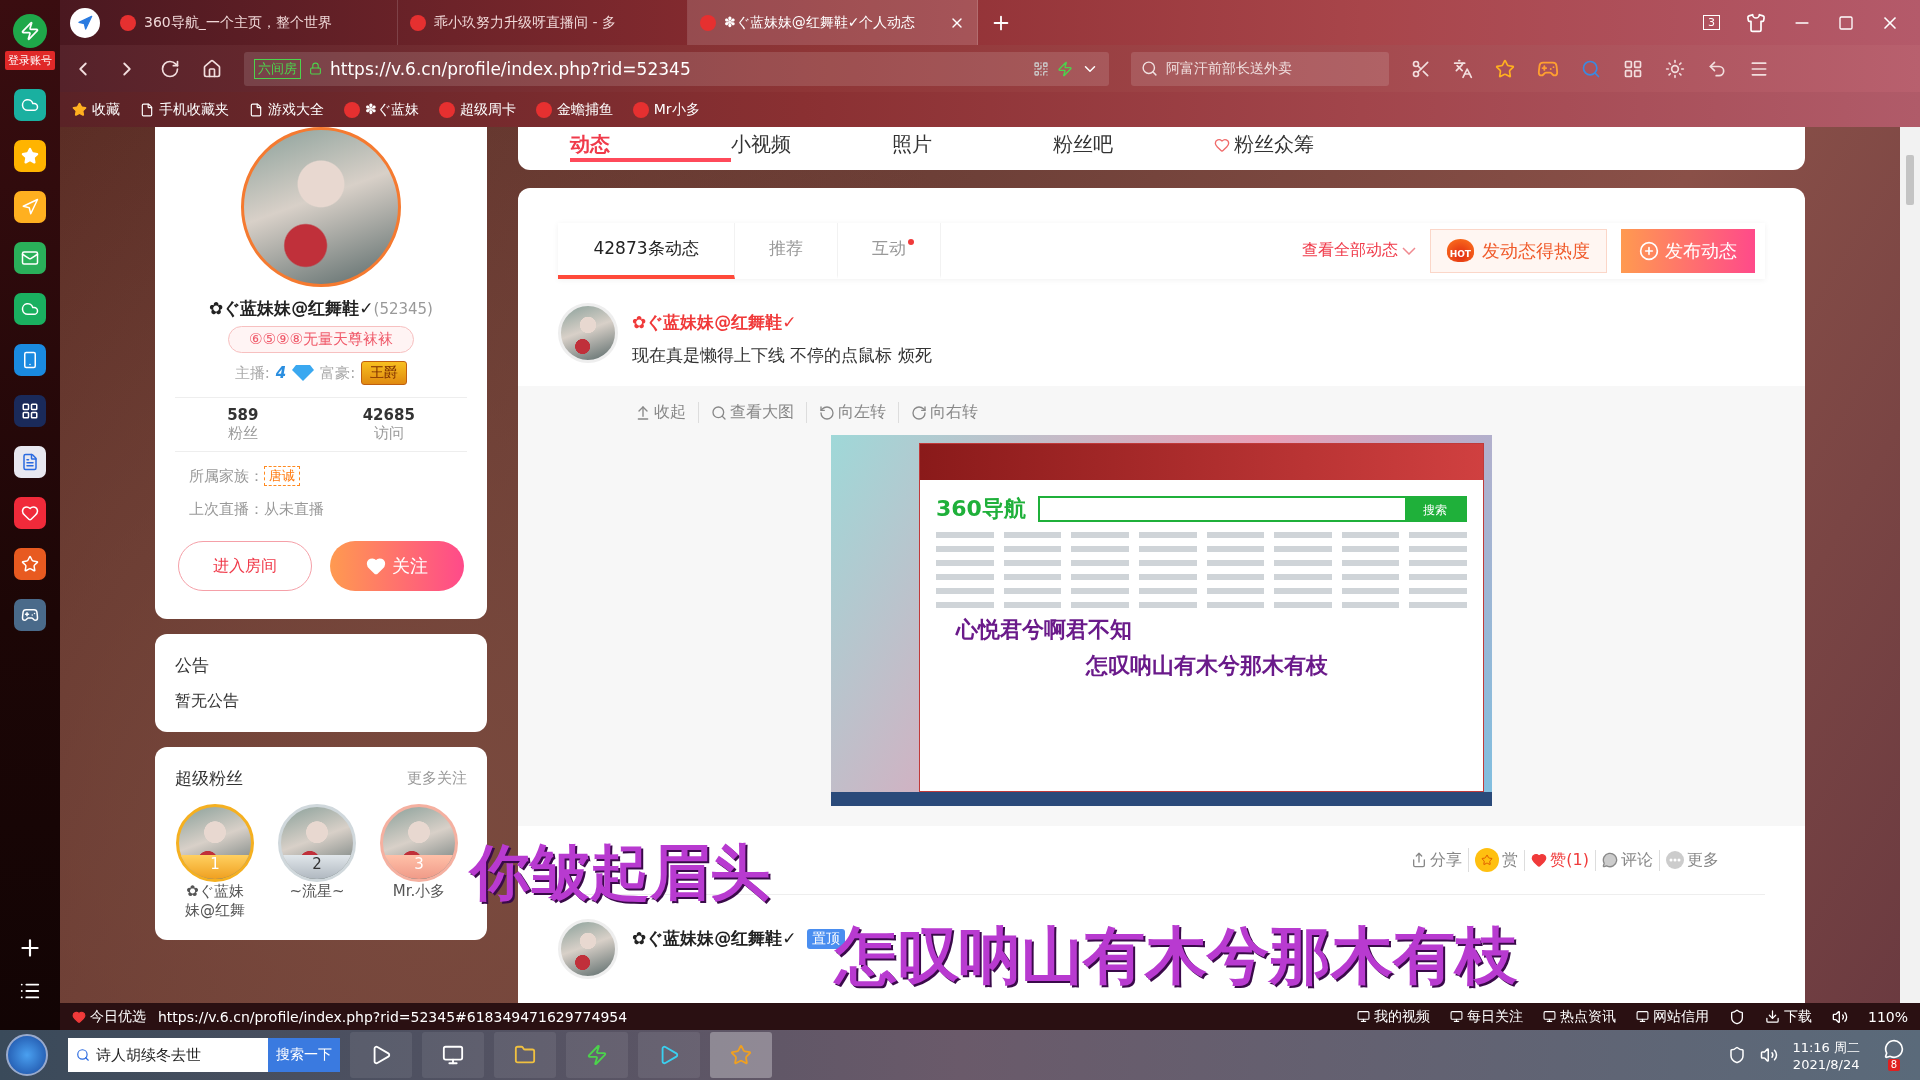 This screenshot has width=1920, height=1080. What do you see at coordinates (1041, 68) in the screenshot?
I see `qr-code-icon` at bounding box center [1041, 68].